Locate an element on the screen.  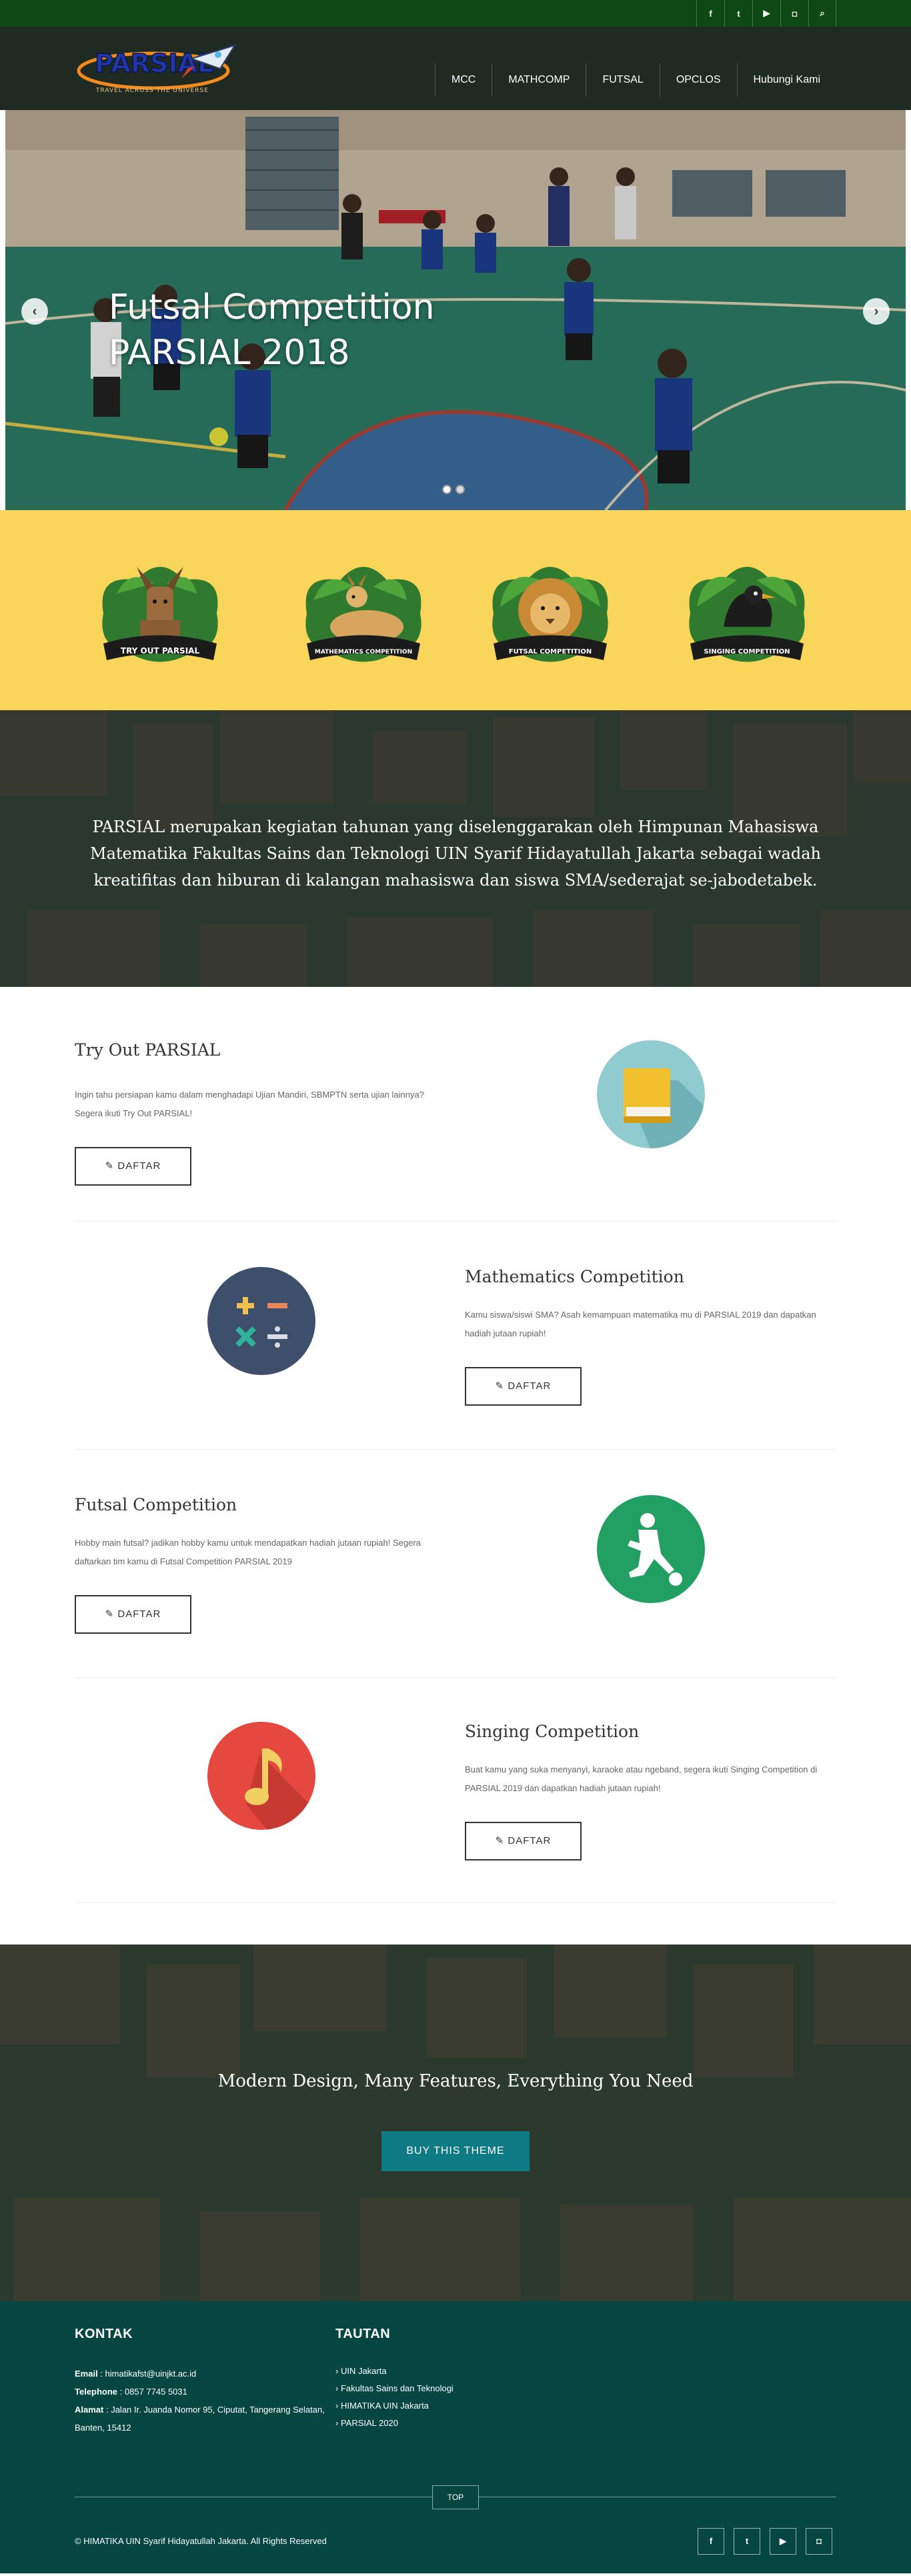
phone-value: 0857 7745 5031 is located at coordinates (155, 2392).